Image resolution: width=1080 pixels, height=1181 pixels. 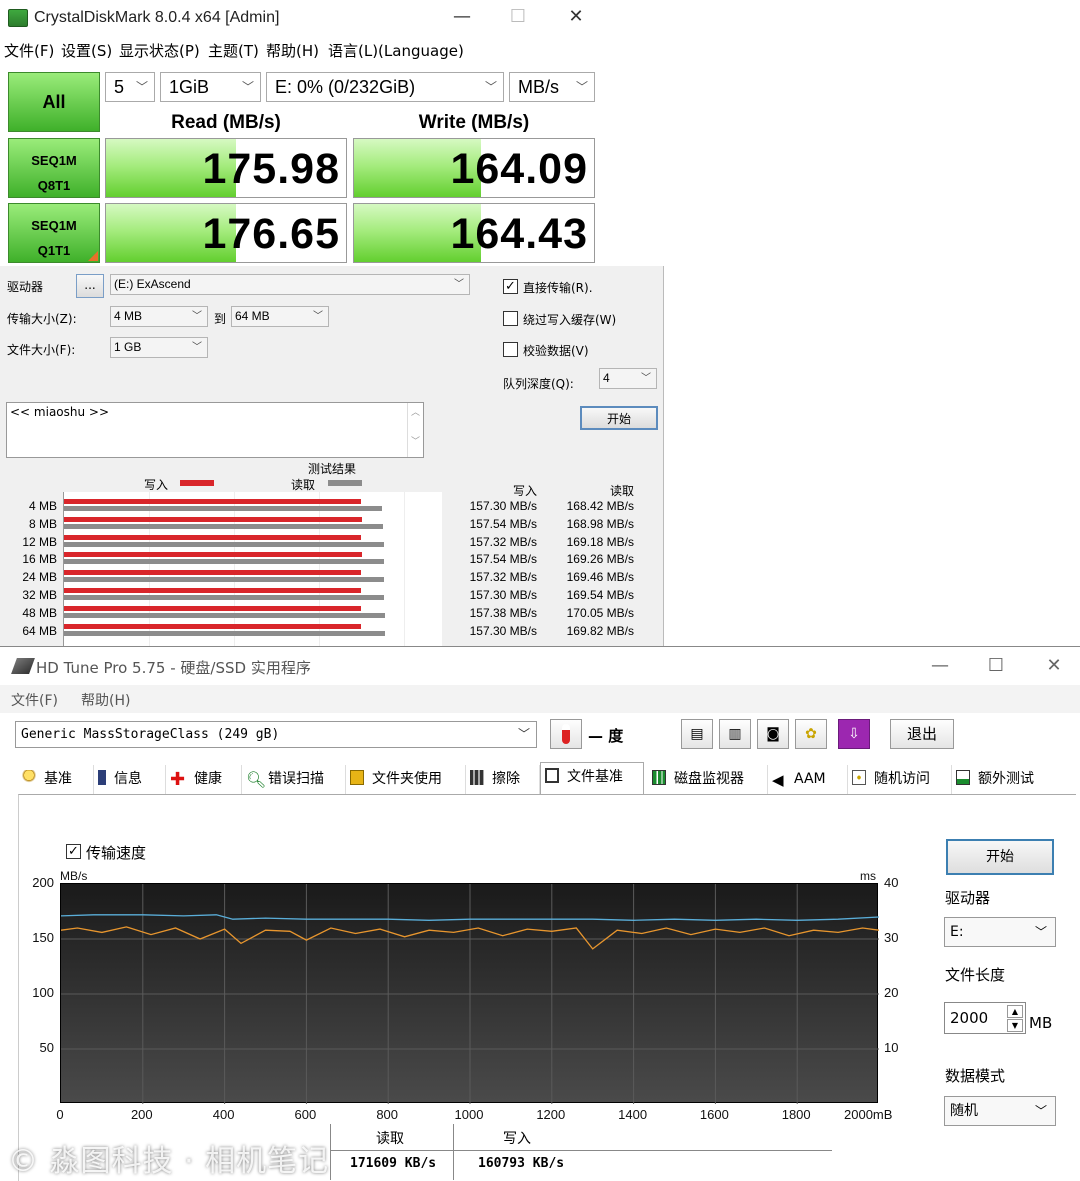 What do you see at coordinates (510, 286) in the screenshot?
I see `direct-io-checkbox: ✓` at bounding box center [510, 286].